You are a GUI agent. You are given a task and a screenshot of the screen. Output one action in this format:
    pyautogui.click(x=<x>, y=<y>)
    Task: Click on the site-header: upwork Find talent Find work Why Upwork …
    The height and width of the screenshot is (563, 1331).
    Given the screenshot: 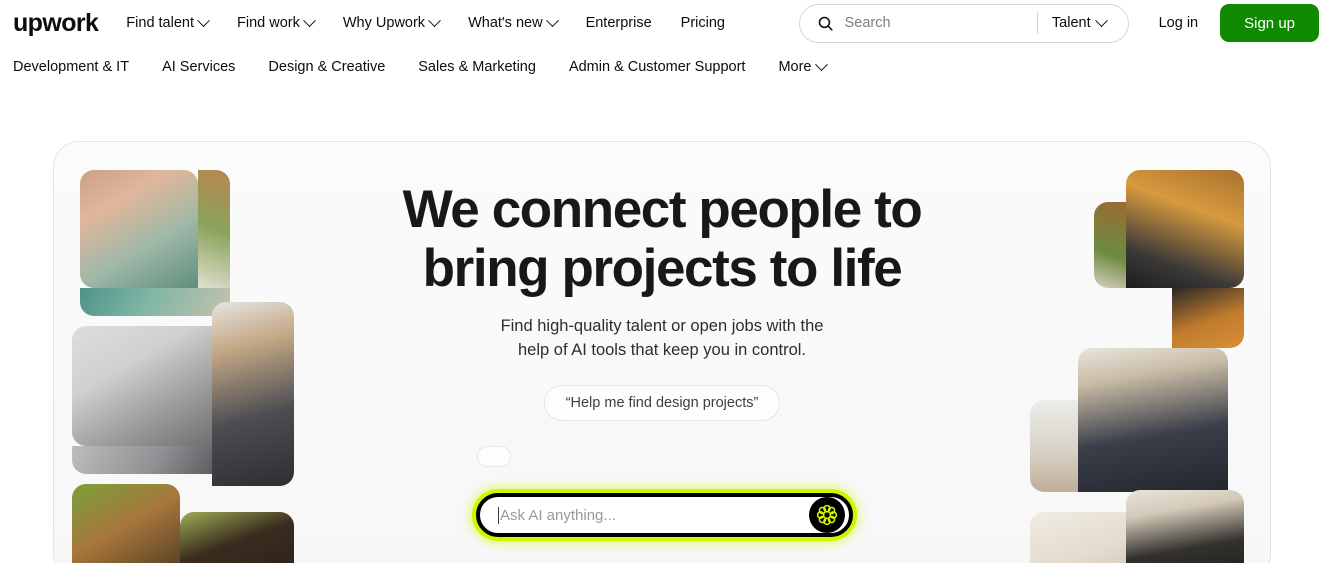 What is the action you would take?
    pyautogui.click(x=665, y=23)
    